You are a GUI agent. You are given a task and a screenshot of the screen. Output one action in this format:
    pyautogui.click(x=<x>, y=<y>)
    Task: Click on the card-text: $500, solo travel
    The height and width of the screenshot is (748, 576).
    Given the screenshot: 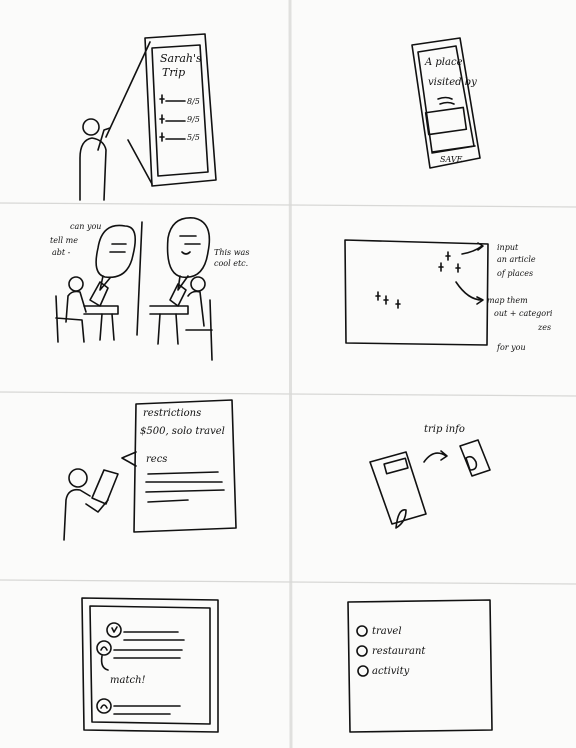 What is the action you would take?
    pyautogui.click(x=182, y=431)
    